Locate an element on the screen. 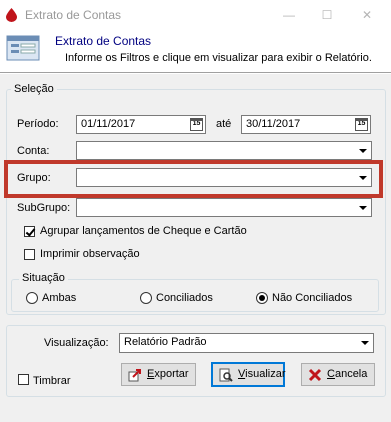 The image size is (391, 422). conta-select is located at coordinates (224, 150).